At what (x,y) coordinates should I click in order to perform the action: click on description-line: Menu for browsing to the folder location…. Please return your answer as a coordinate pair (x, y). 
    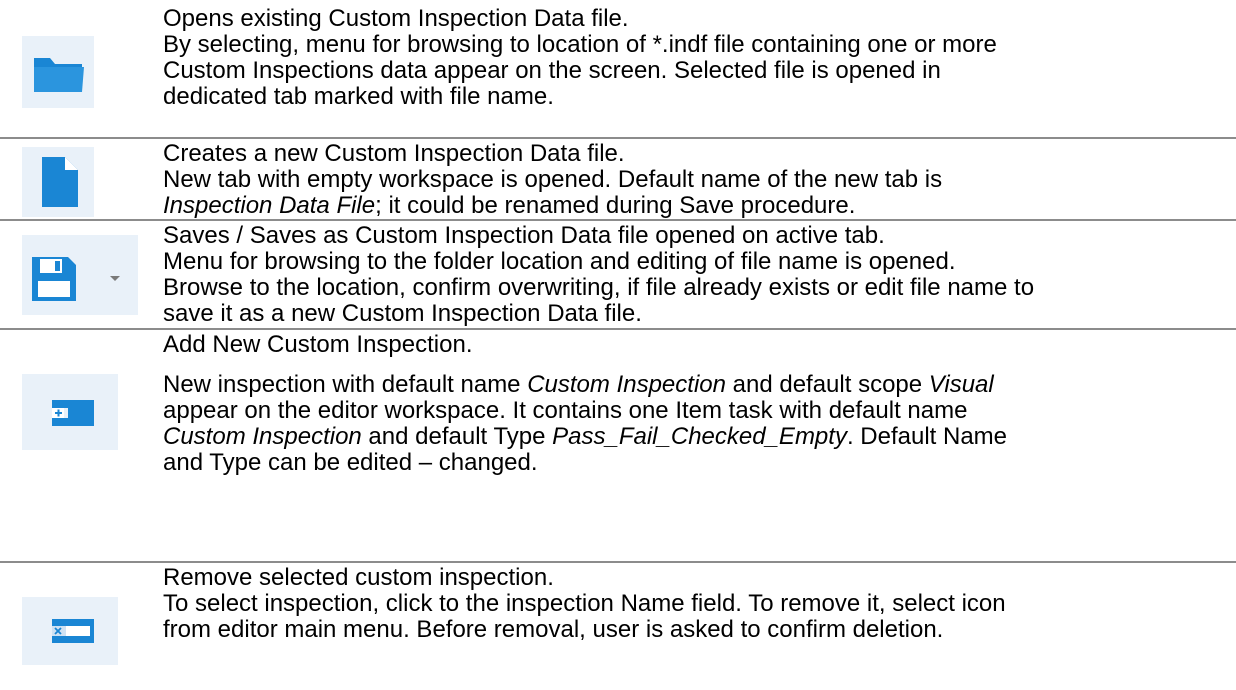
    Looking at the image, I should click on (559, 261).